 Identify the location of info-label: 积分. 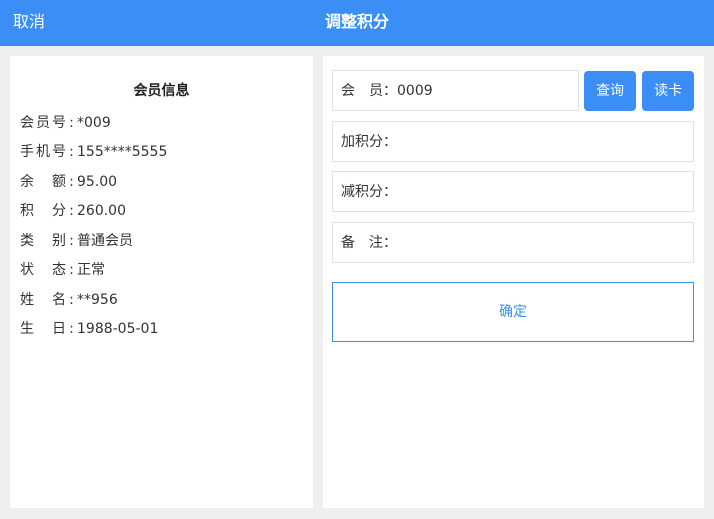
(43, 211).